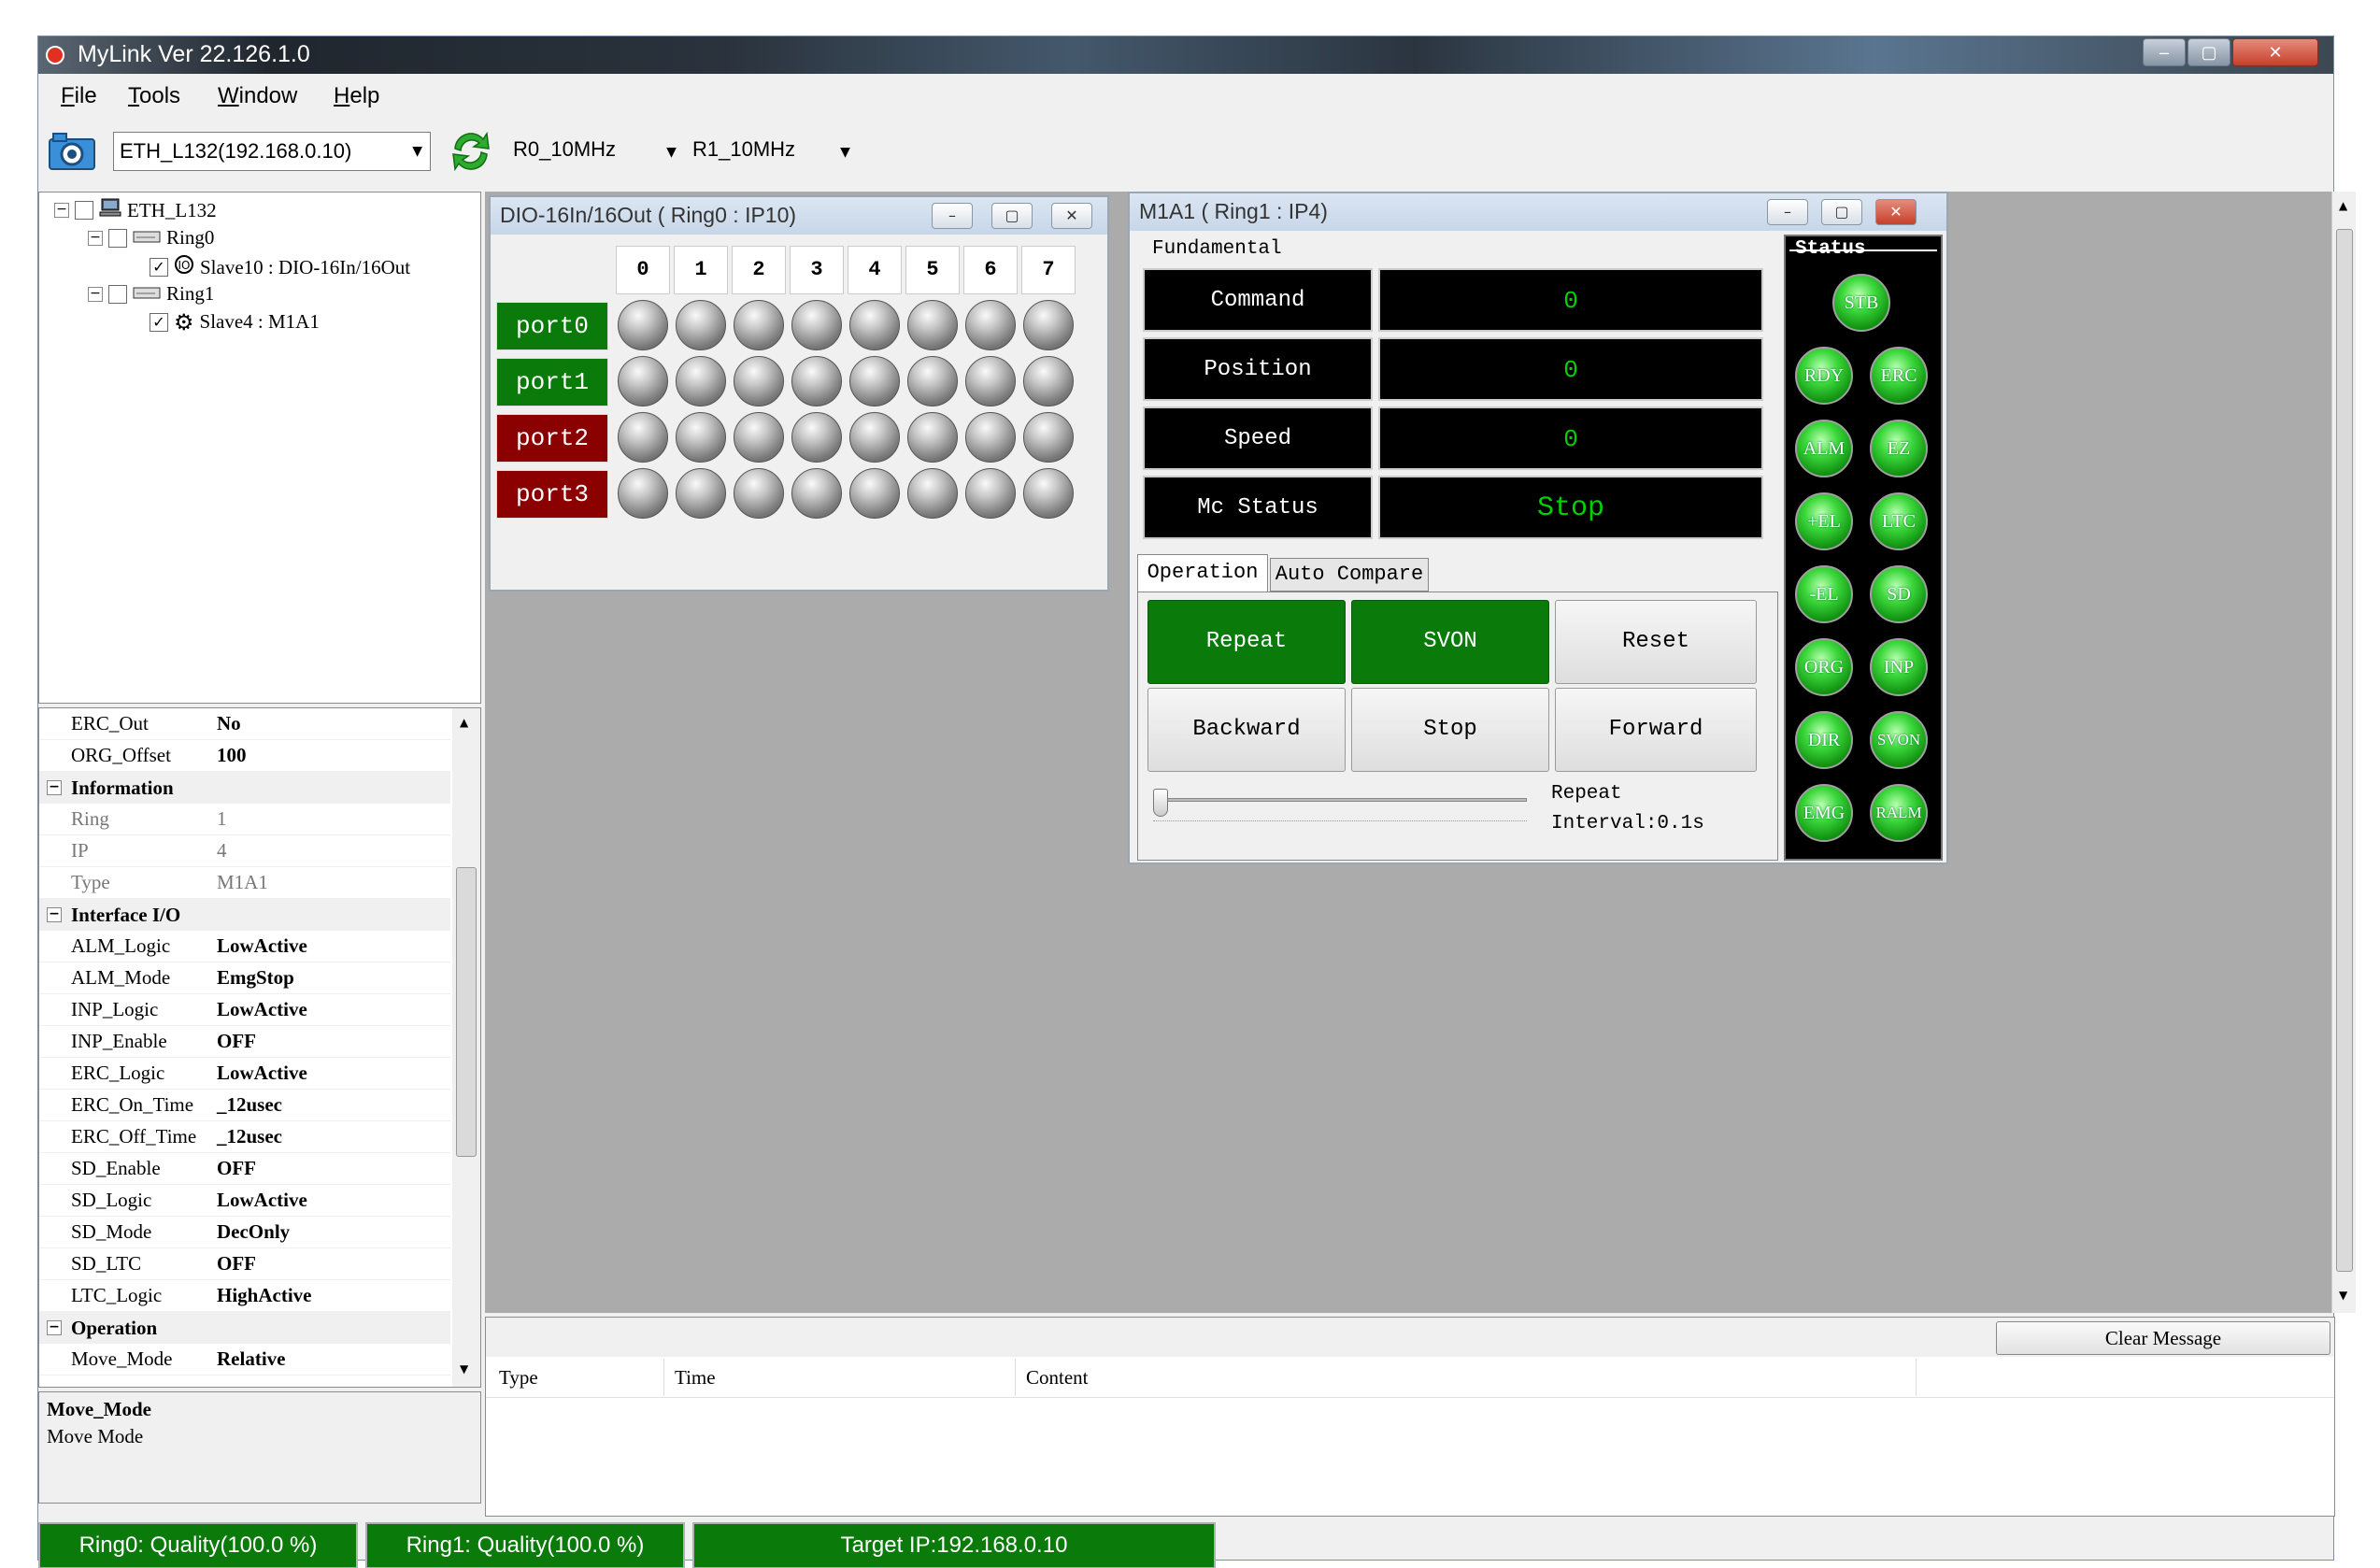 Image resolution: width=2380 pixels, height=1568 pixels. What do you see at coordinates (245, 1264) in the screenshot?
I see `property-row: SD_LTC OFF` at bounding box center [245, 1264].